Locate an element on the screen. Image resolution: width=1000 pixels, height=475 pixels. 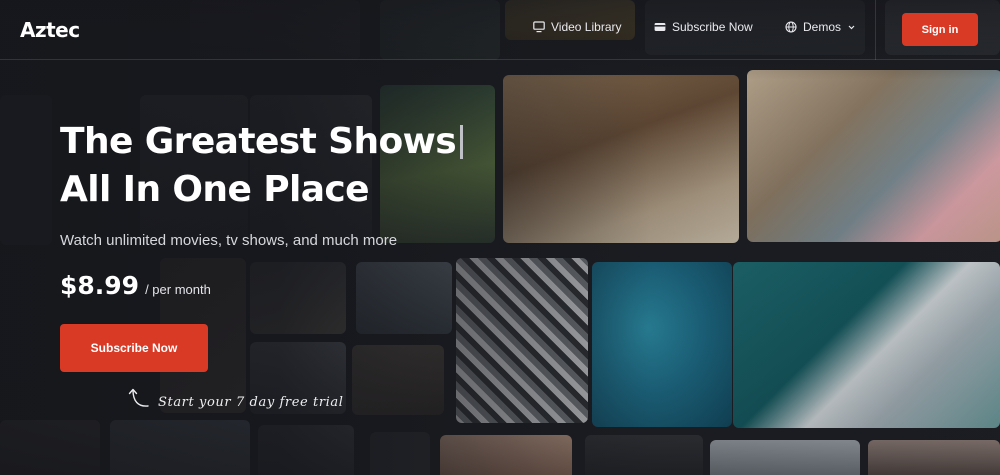
nav-video-library: Video Library is located at coordinates (577, 27).